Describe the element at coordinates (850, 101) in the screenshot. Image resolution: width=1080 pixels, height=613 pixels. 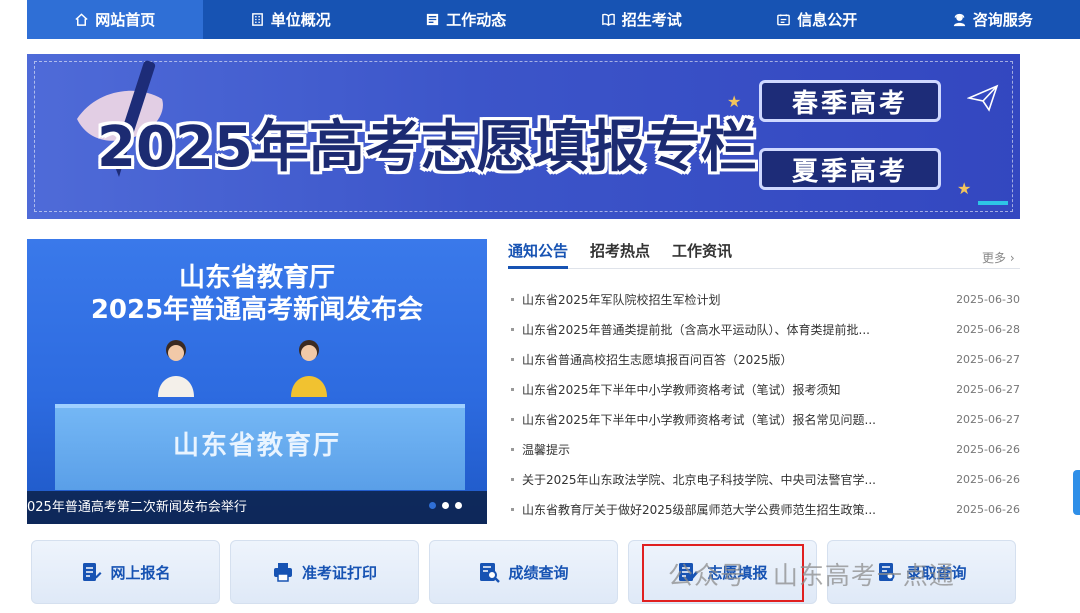
I see `spring-gaokao-button: 春季高考` at that location.